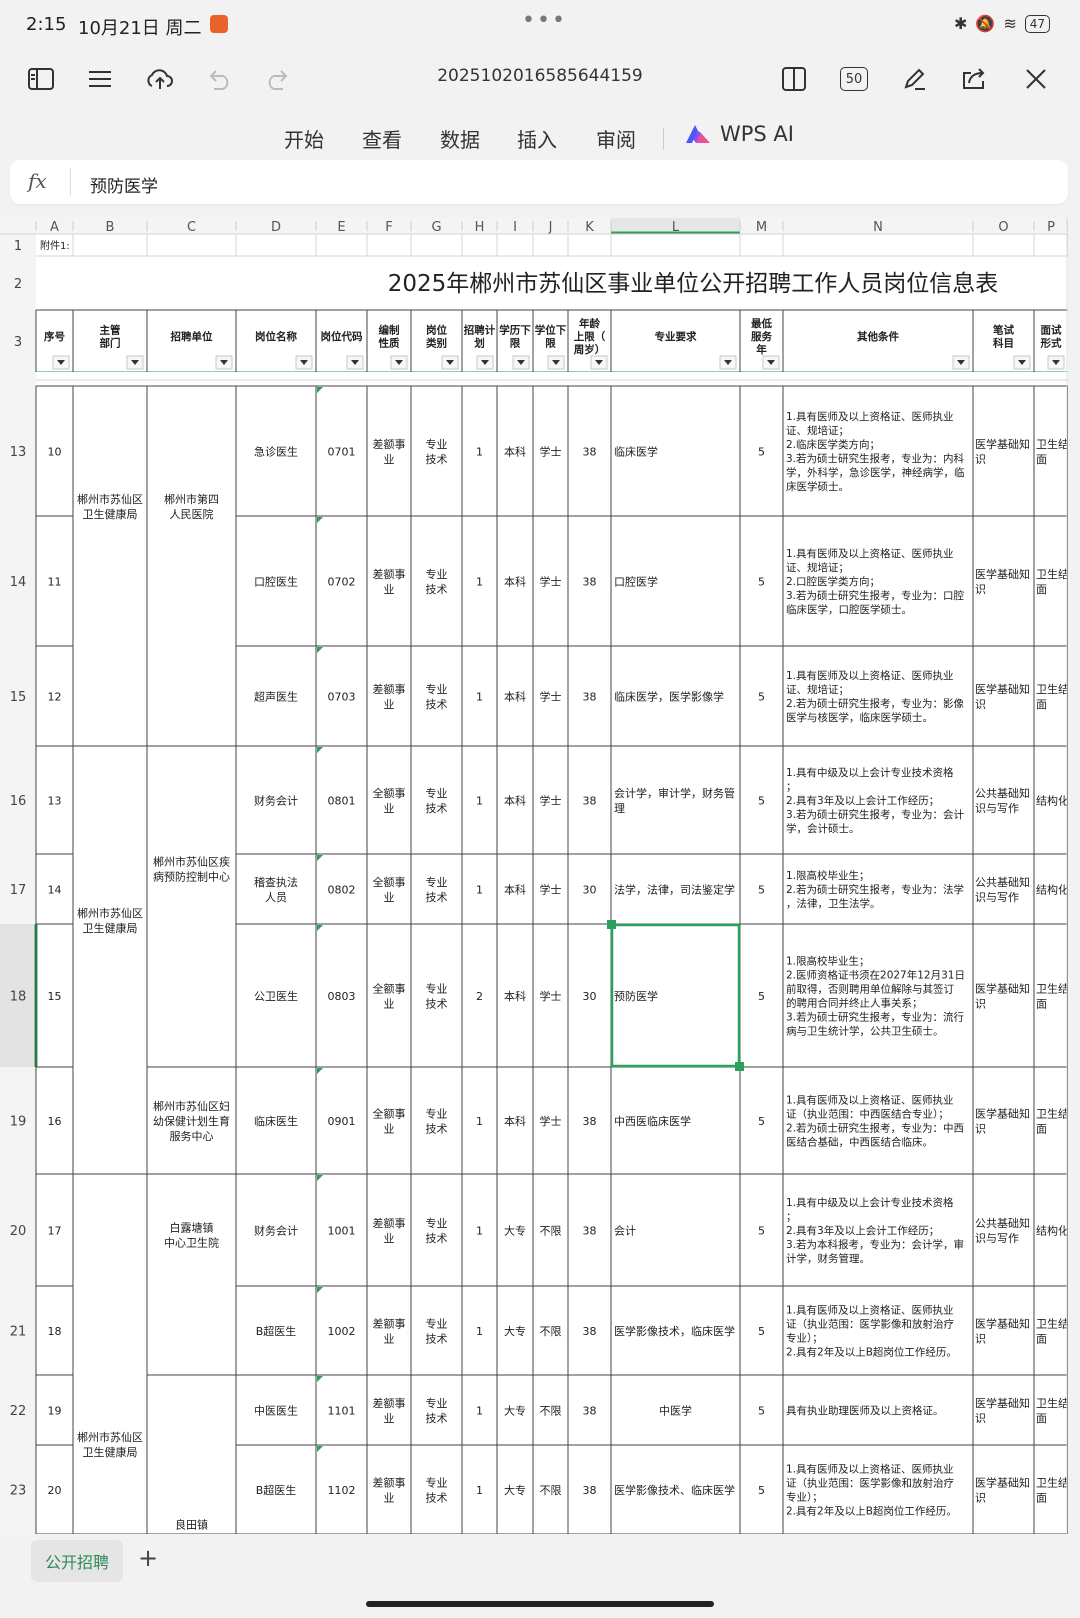 The image size is (1080, 1618). I want to click on column-header-L: L, so click(676, 227).